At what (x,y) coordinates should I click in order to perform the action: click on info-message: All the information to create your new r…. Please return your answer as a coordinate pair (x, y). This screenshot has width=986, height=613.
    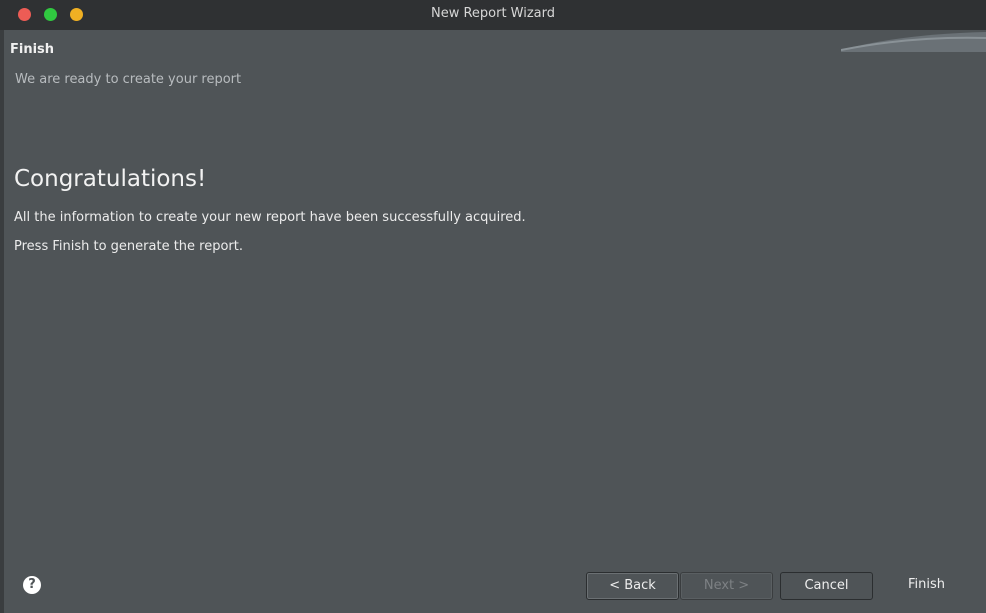
    Looking at the image, I should click on (270, 217).